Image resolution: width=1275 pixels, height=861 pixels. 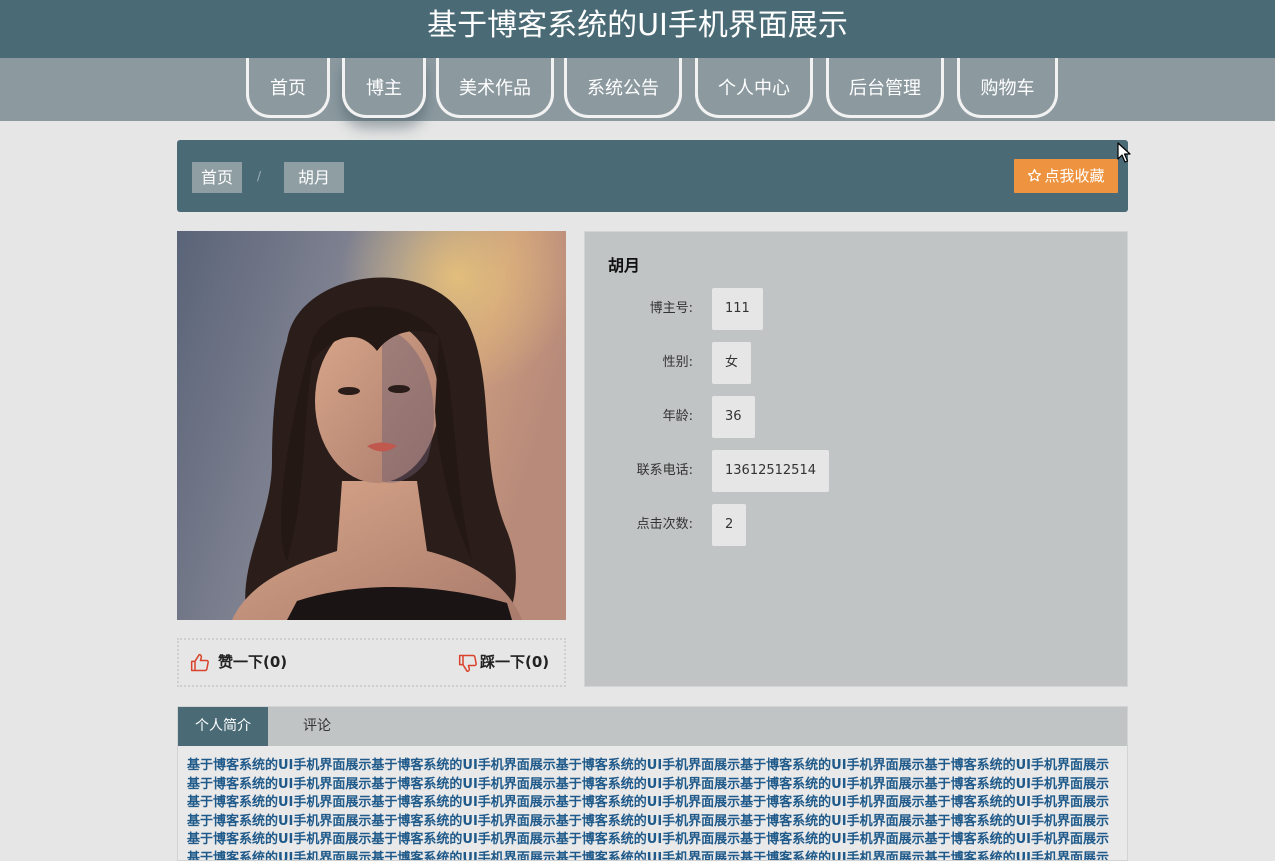 What do you see at coordinates (785, 309) in the screenshot?
I see `profile-row-blogger-id: 博主号: 111` at bounding box center [785, 309].